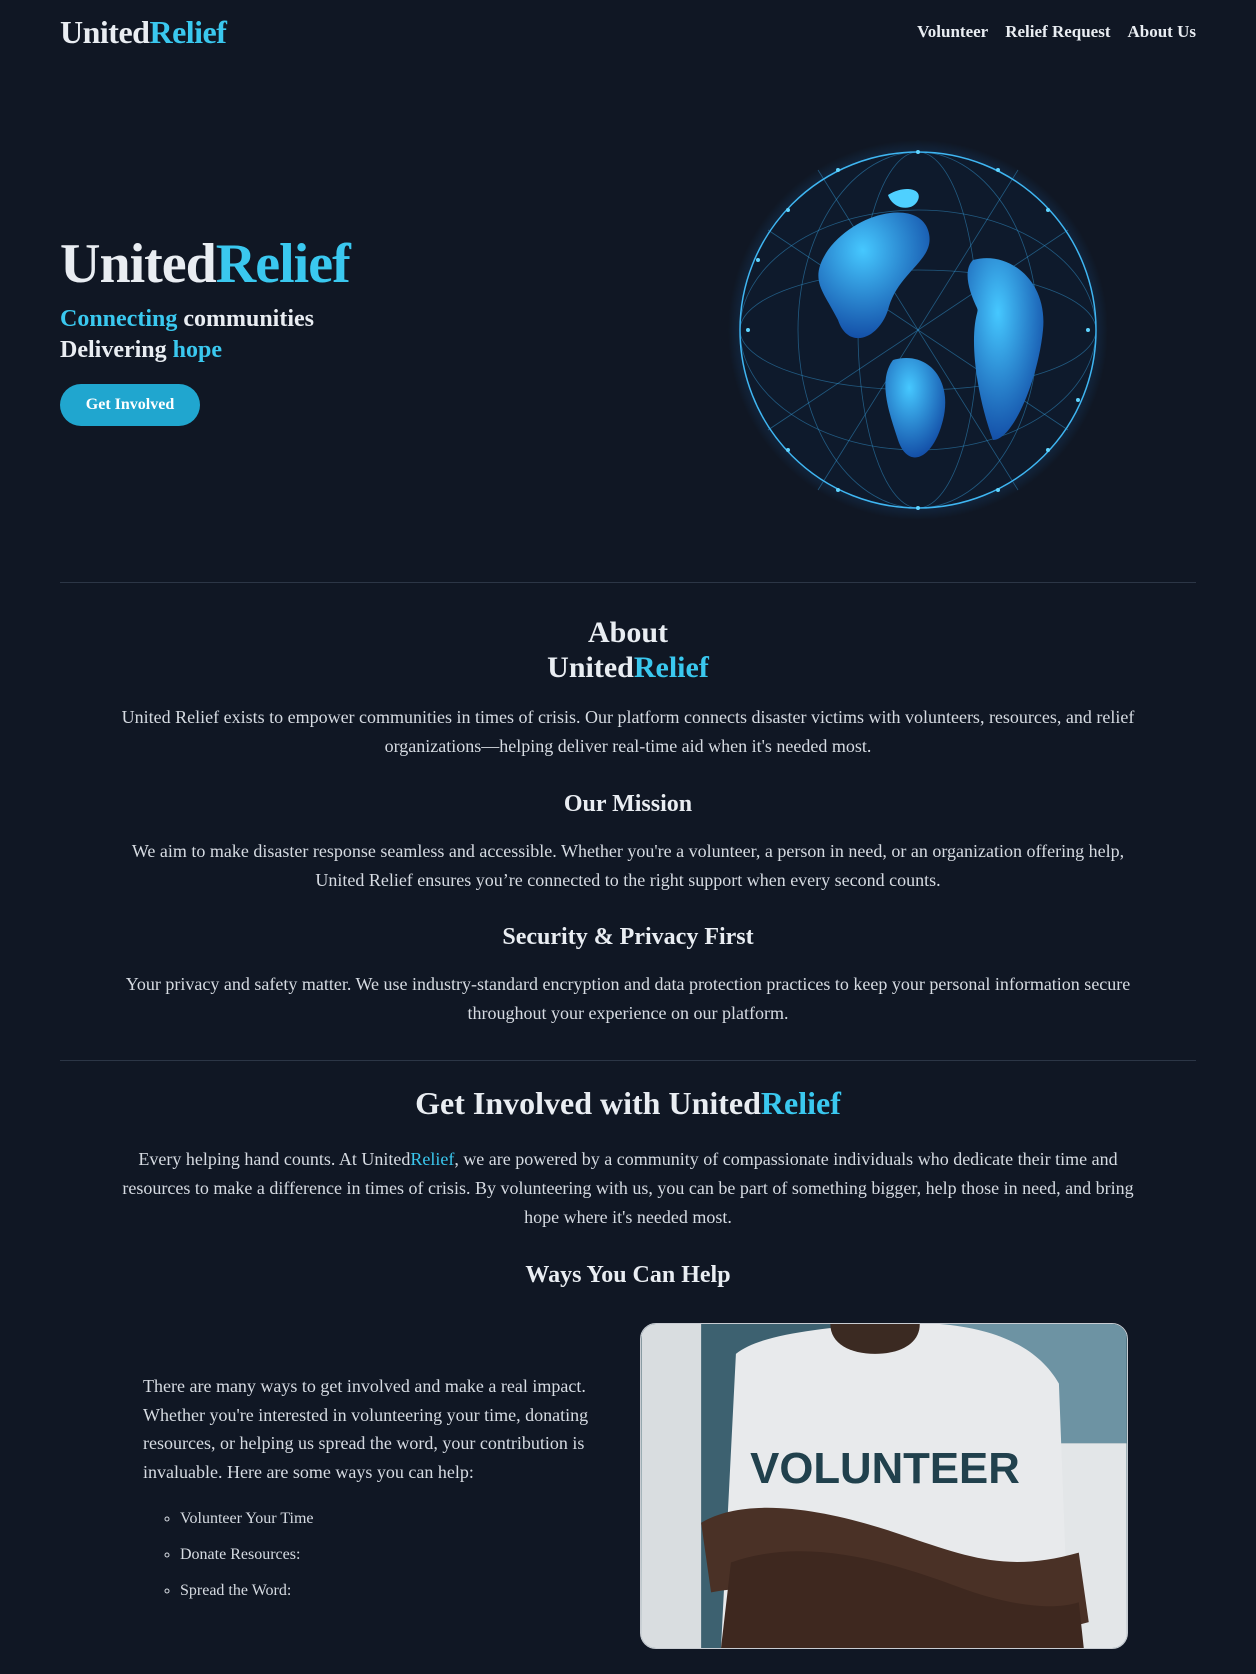 This screenshot has height=1674, width=1256. I want to click on globe-illustration, so click(918, 330).